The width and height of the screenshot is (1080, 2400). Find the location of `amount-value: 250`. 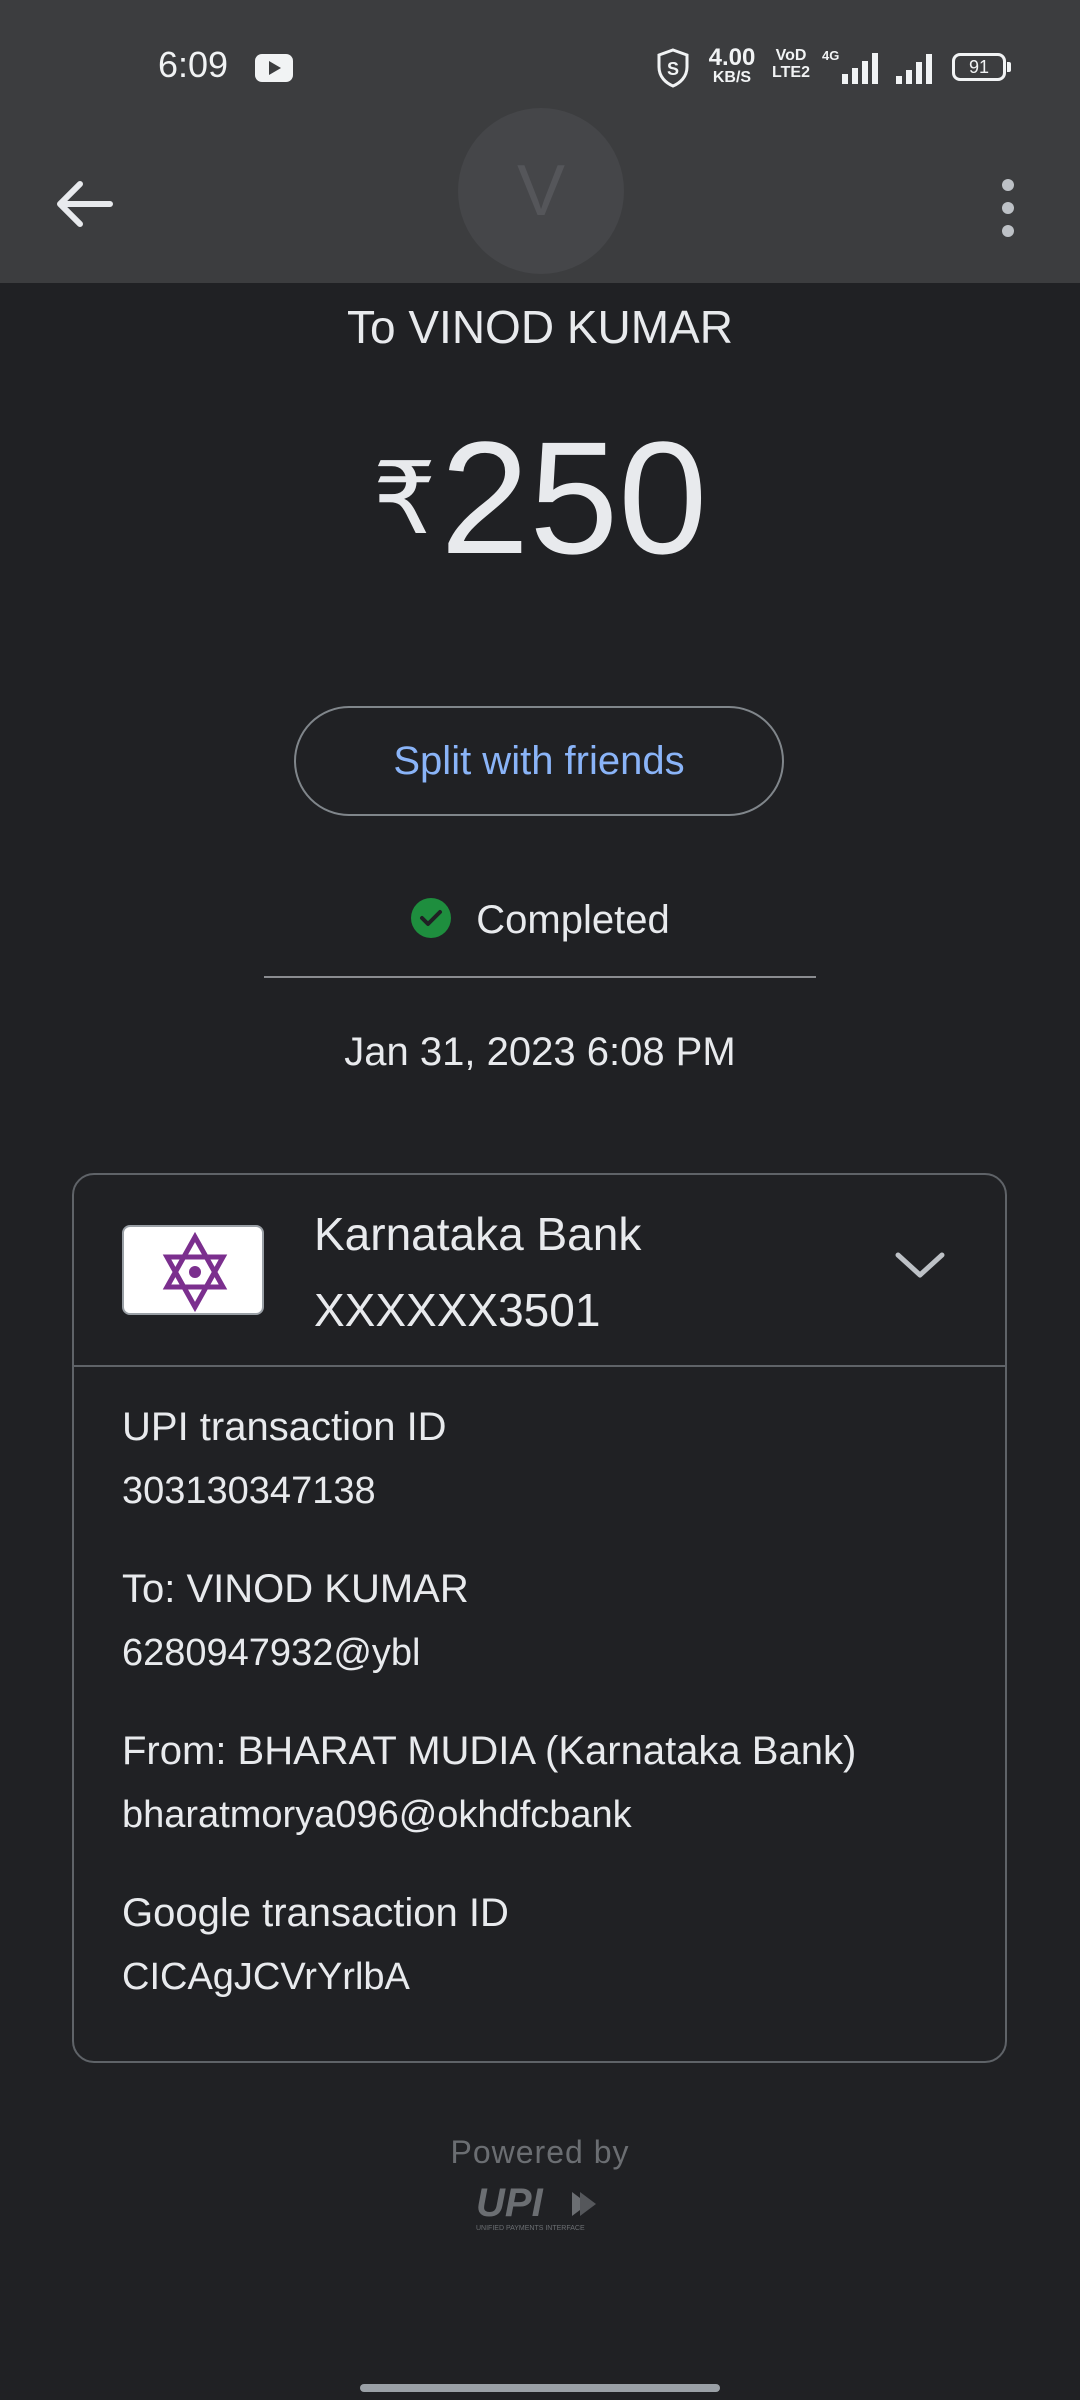

amount-value: 250 is located at coordinates (574, 497).